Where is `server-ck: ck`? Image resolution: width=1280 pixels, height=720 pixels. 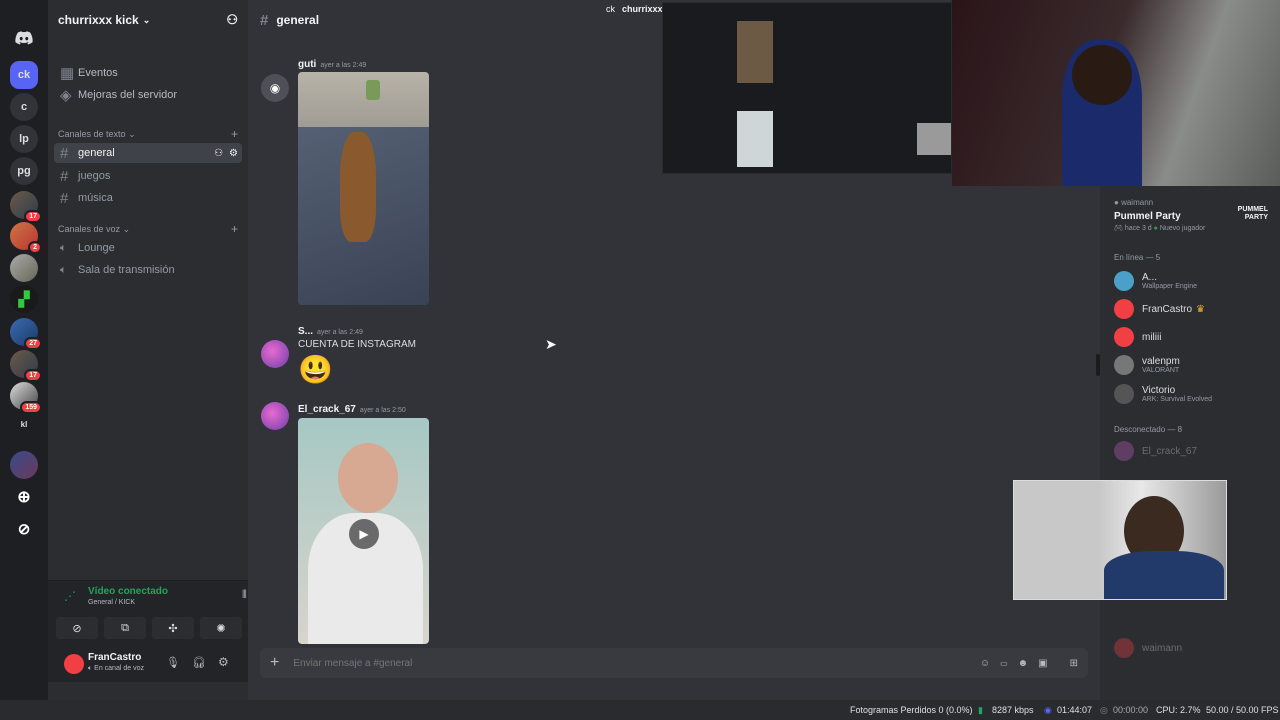 server-ck: ck is located at coordinates (24, 75).